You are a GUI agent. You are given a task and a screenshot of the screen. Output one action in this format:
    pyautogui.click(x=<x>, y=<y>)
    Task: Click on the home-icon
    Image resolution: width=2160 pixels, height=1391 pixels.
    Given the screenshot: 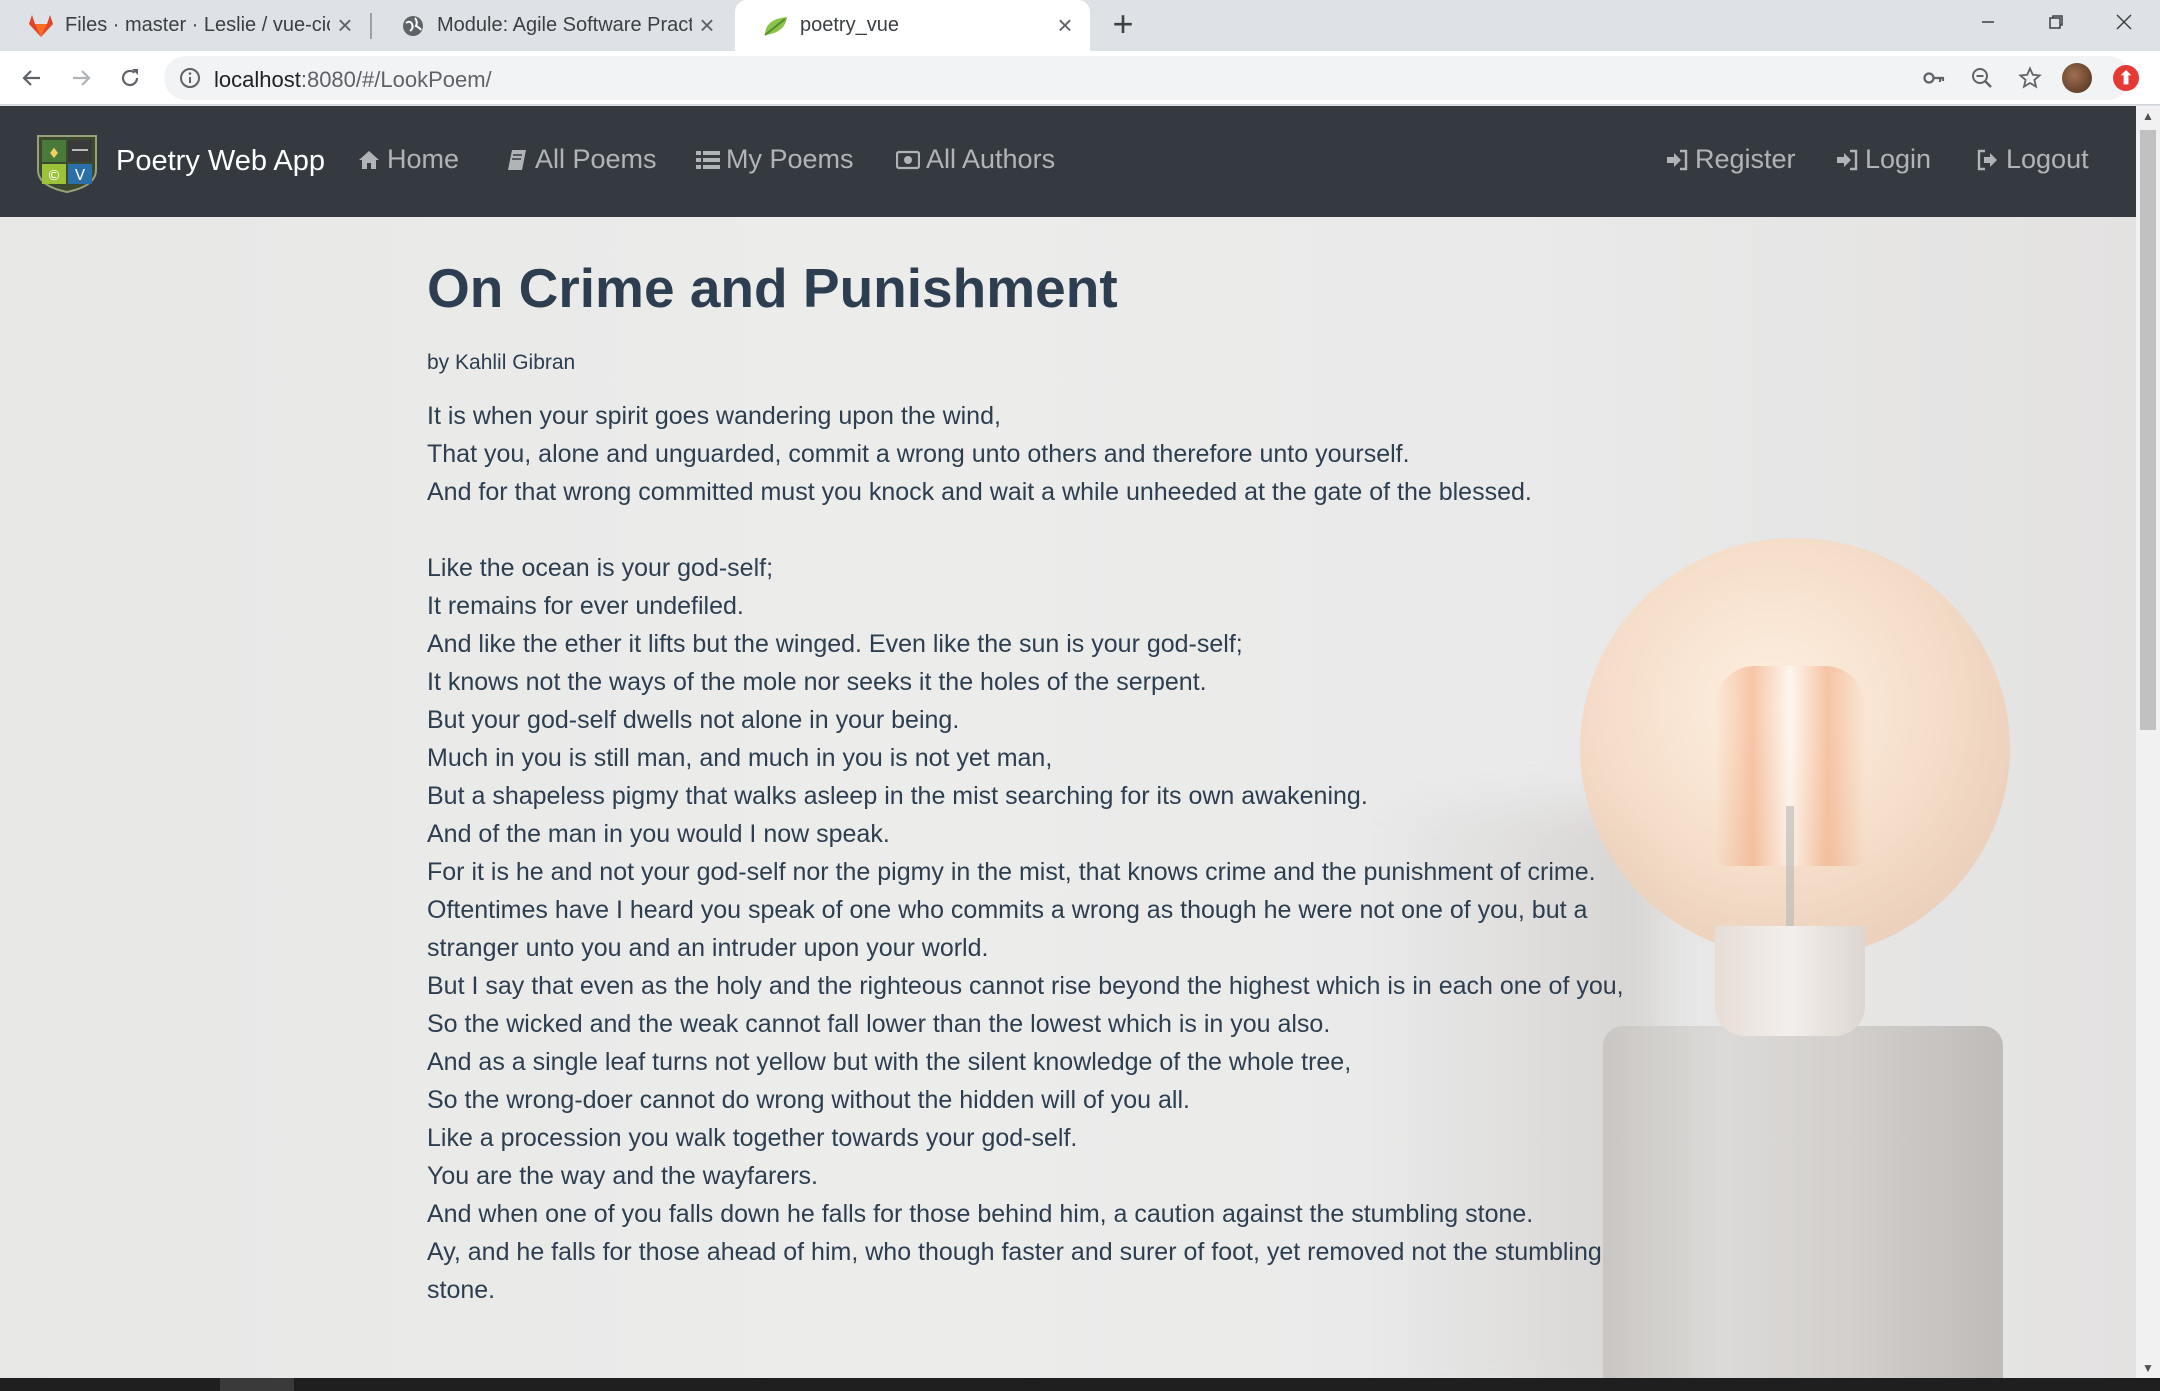 What is the action you would take?
    pyautogui.click(x=369, y=160)
    